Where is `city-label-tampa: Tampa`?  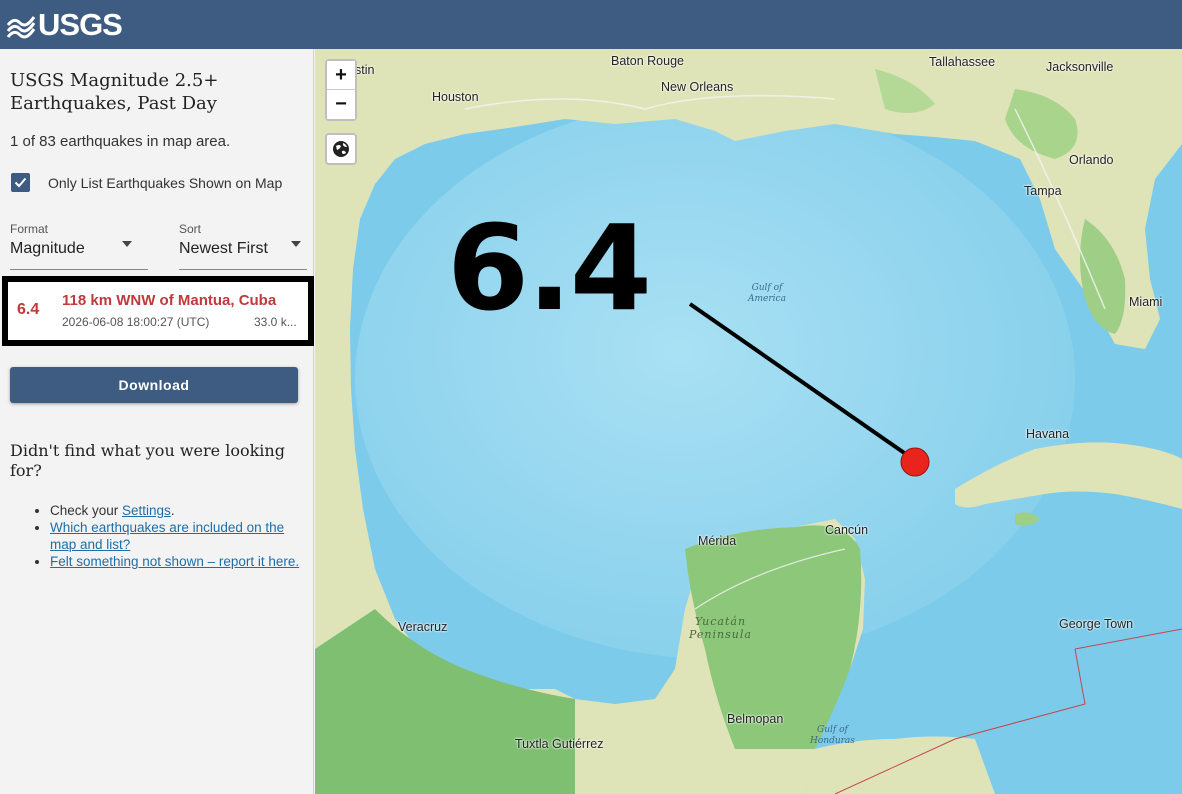
city-label-tampa: Tampa is located at coordinates (1043, 191).